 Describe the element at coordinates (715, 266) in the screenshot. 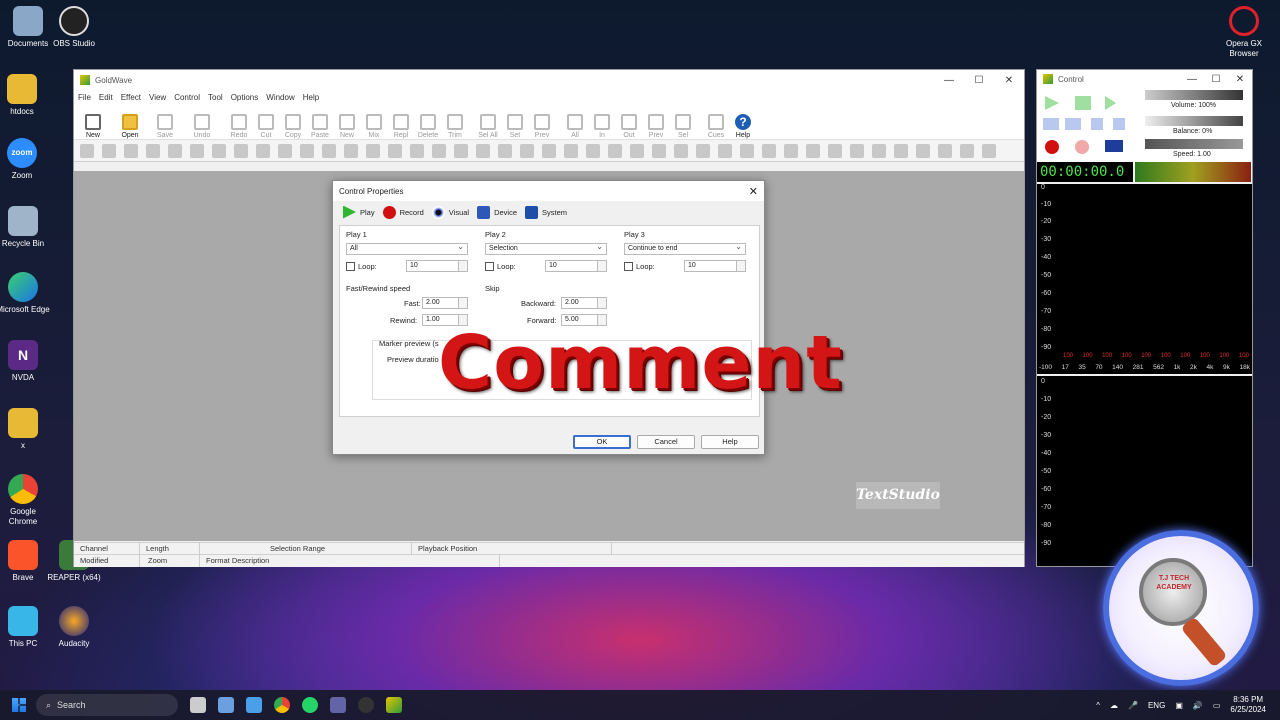

I see `play3-loop-input: 10` at that location.